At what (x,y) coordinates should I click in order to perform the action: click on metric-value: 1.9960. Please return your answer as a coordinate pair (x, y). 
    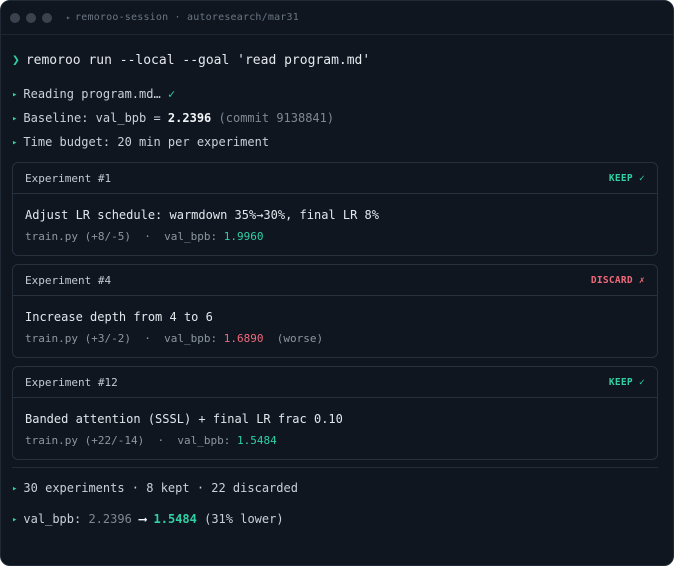
    Looking at the image, I should click on (243, 236).